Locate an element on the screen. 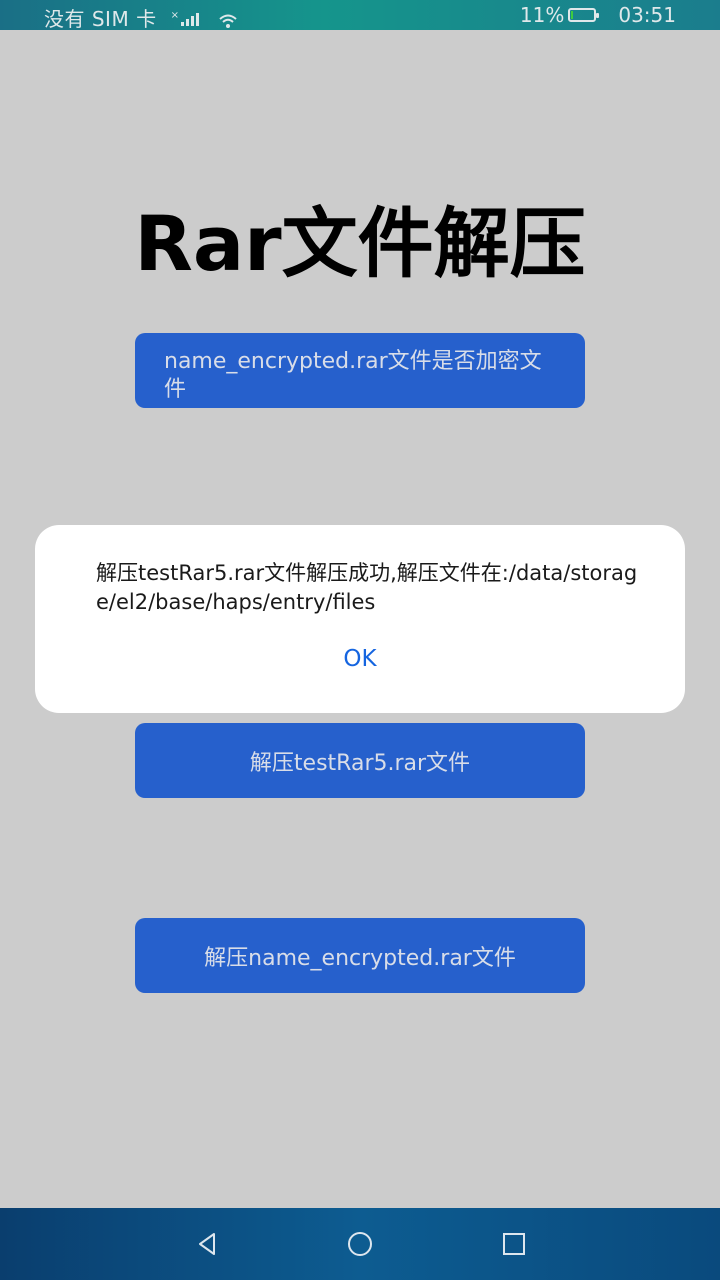 The height and width of the screenshot is (1280, 720). clock: 03:51 is located at coordinates (647, 15).